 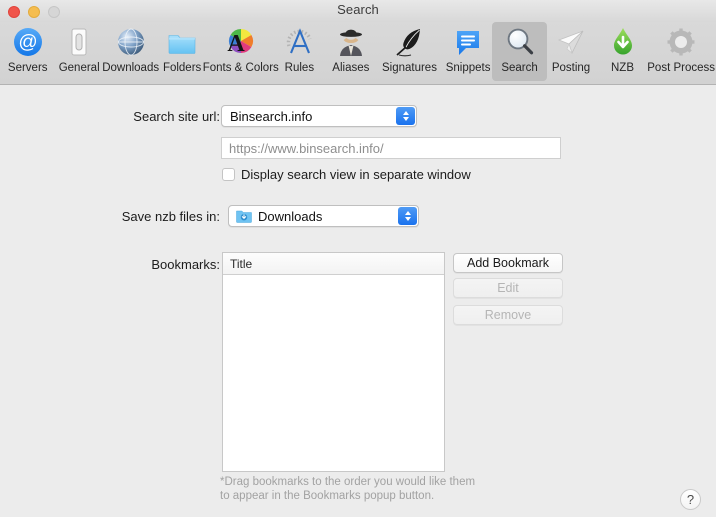 I want to click on search-site-url-label: Search site url:, so click(x=176, y=116).